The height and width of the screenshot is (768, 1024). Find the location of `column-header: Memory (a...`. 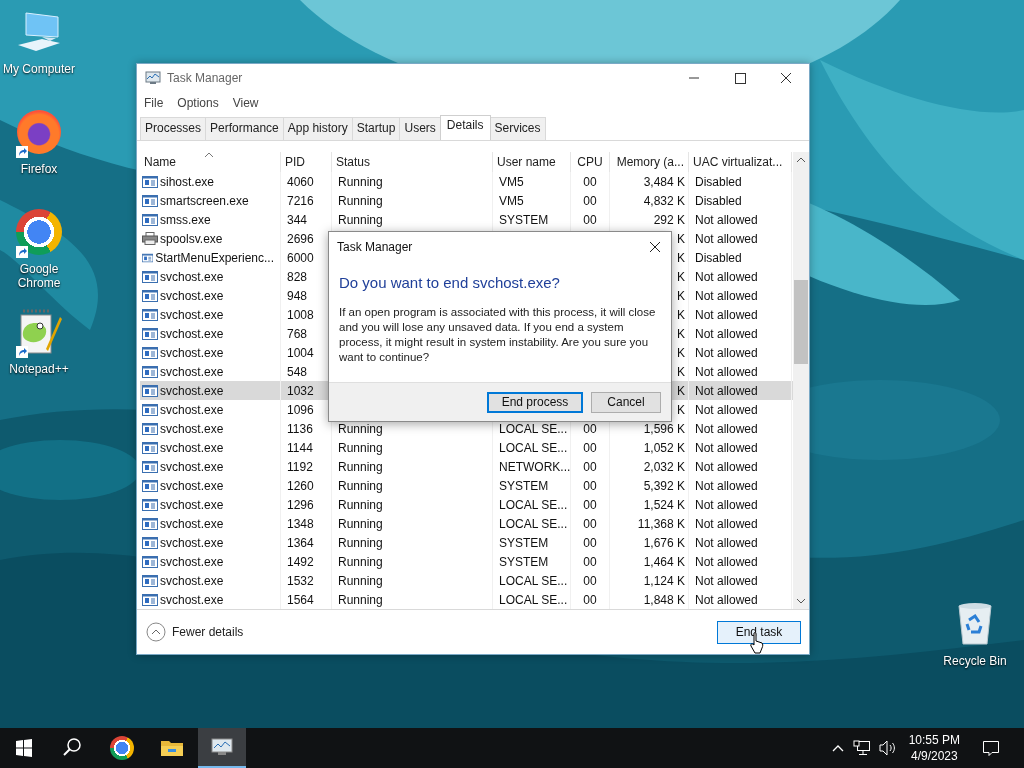

column-header: Memory (a... is located at coordinates (650, 162).